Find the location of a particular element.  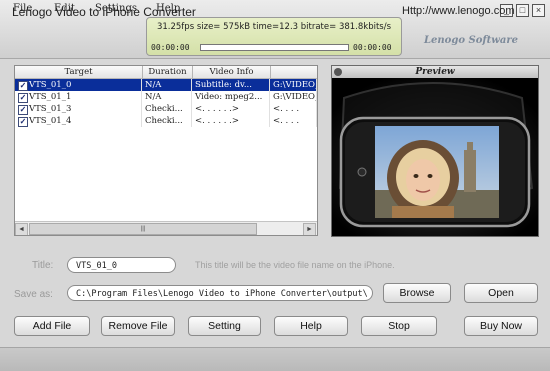

column-header-video-info: Video Info is located at coordinates (232, 72).